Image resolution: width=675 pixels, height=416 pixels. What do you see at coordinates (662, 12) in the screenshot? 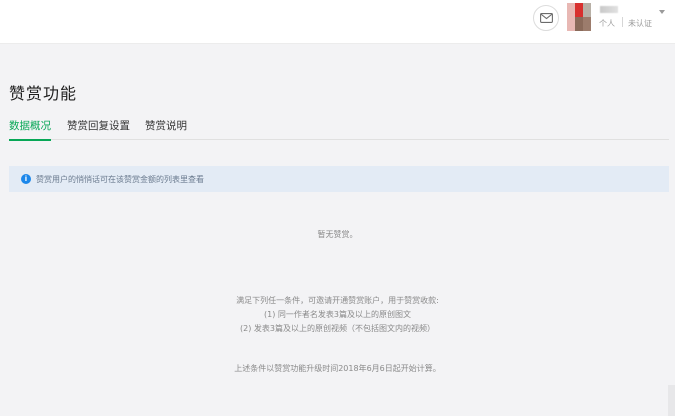
I see `account-dropdown-chevron-icon` at bounding box center [662, 12].